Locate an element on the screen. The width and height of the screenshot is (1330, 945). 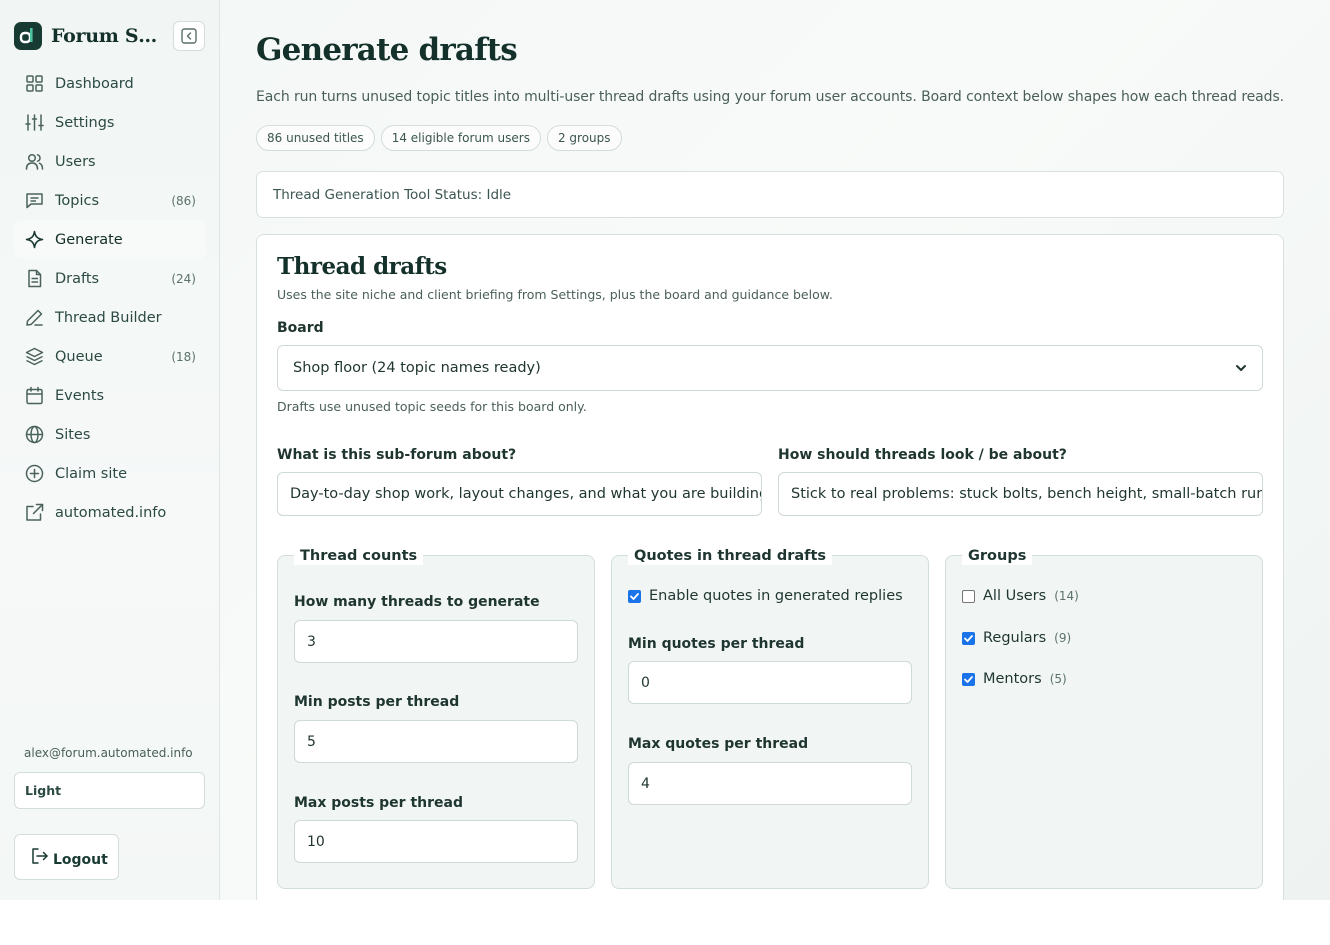
logout-icon is located at coordinates (40, 856).